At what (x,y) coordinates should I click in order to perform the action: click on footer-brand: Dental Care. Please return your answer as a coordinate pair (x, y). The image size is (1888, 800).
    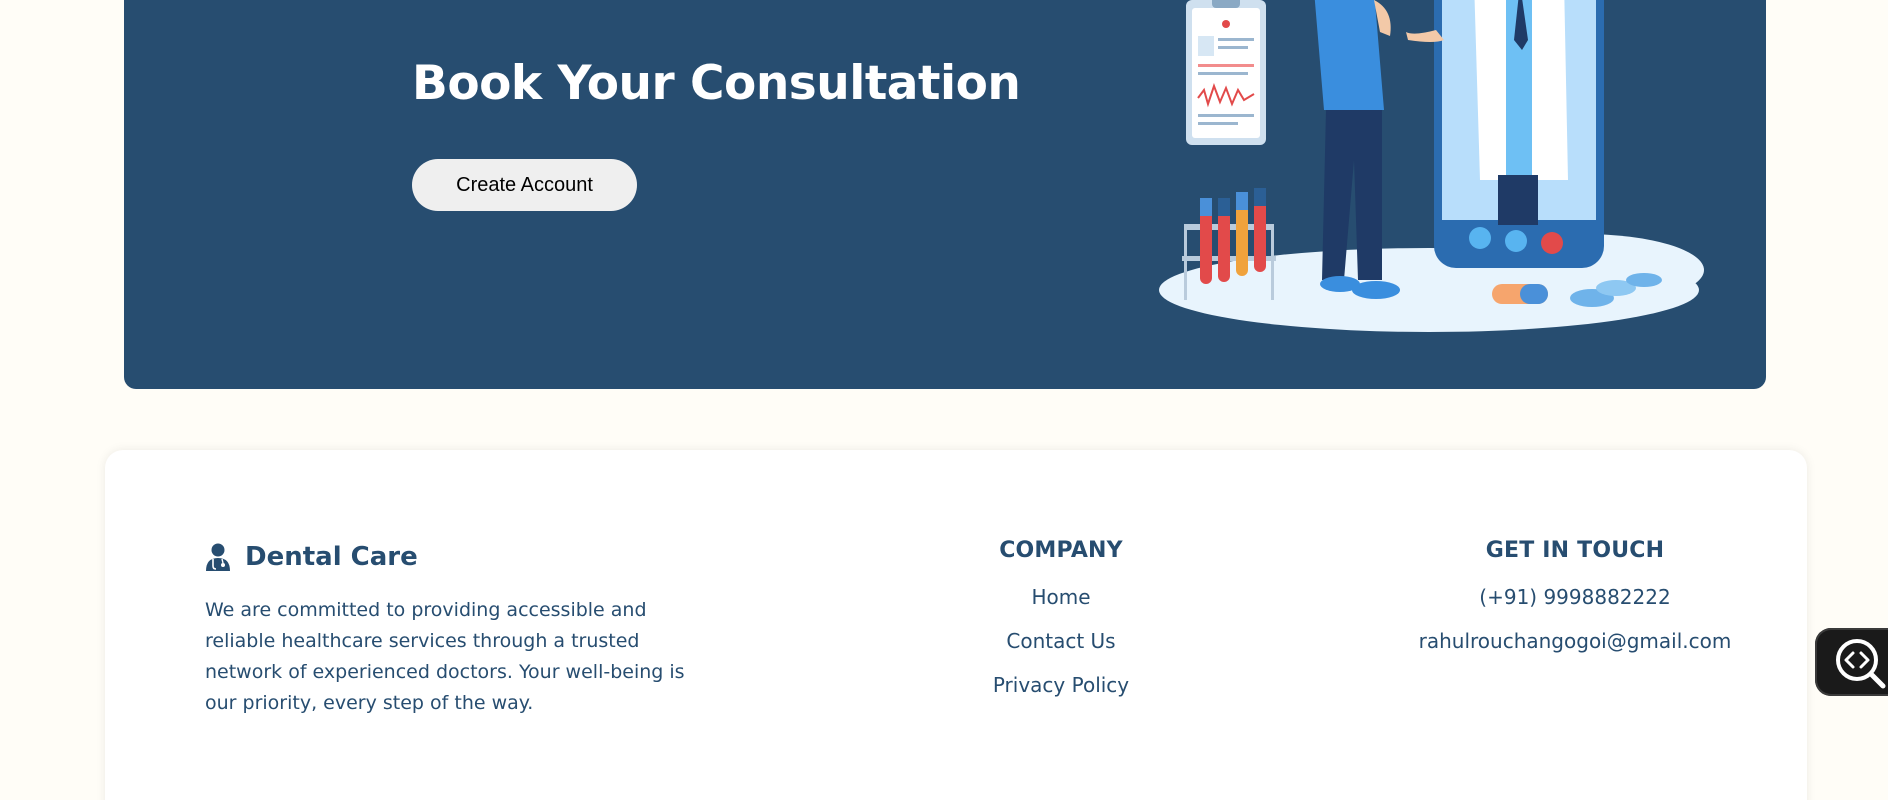
    Looking at the image, I should click on (311, 557).